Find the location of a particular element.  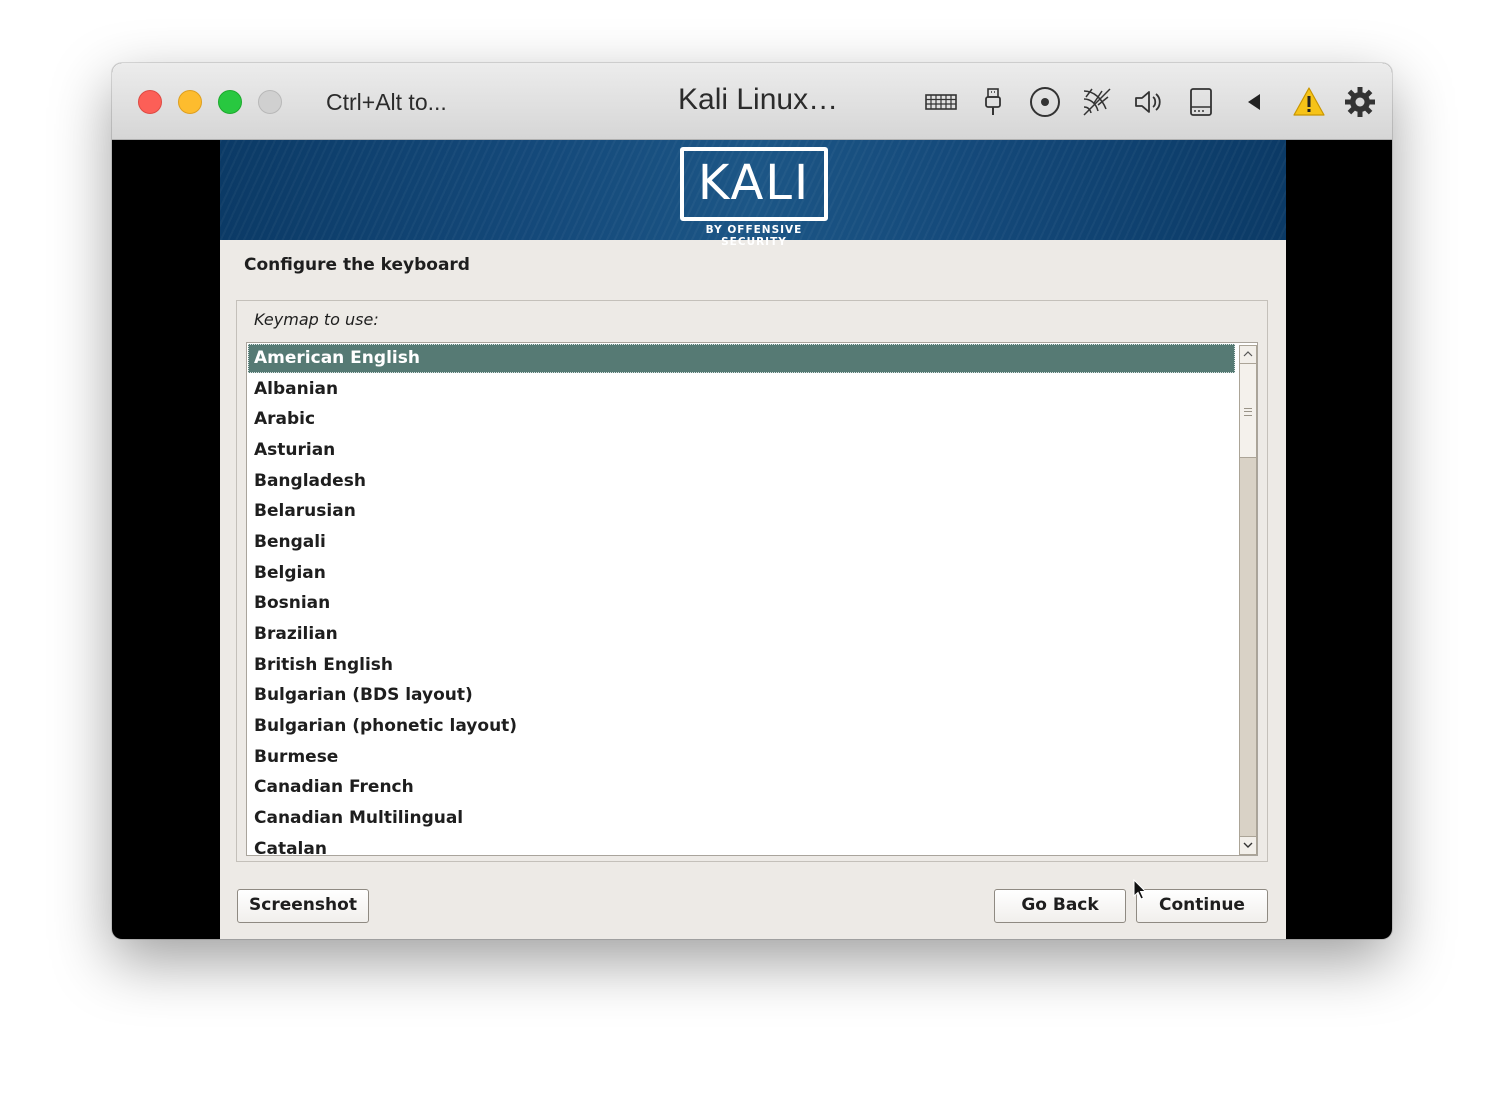

usb-icon is located at coordinates (993, 102).